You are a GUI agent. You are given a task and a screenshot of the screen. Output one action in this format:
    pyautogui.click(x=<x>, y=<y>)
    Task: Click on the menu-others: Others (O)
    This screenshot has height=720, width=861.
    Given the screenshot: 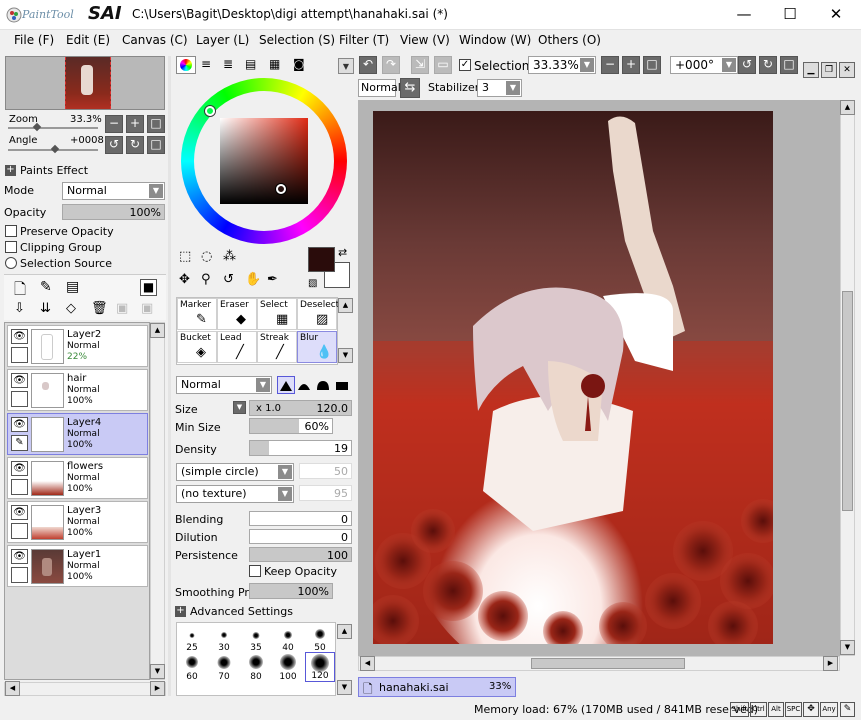 What is the action you would take?
    pyautogui.click(x=569, y=40)
    